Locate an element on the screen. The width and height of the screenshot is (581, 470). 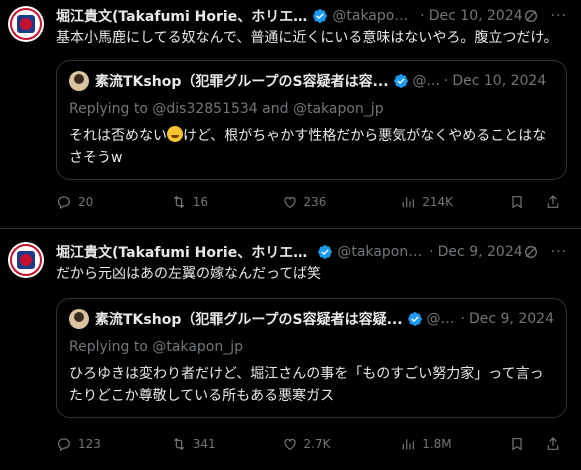
tweet-actions: 20 16 236 214K is located at coordinates (311, 202).